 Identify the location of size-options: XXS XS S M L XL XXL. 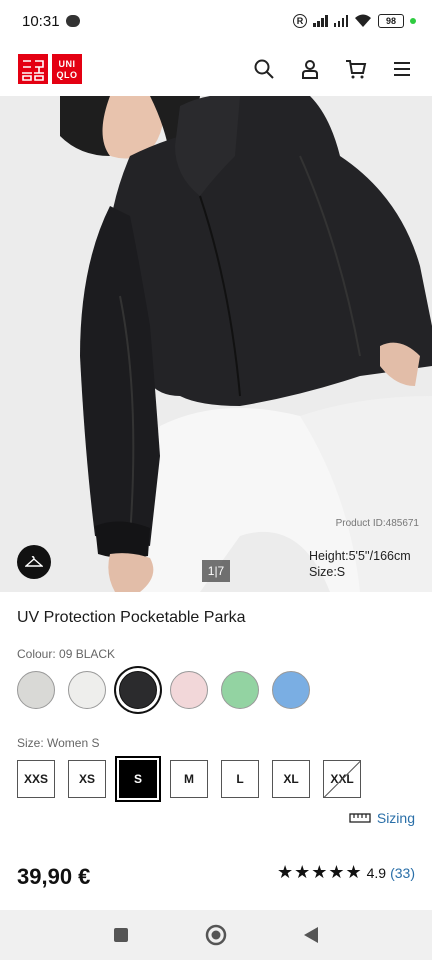
(189, 779).